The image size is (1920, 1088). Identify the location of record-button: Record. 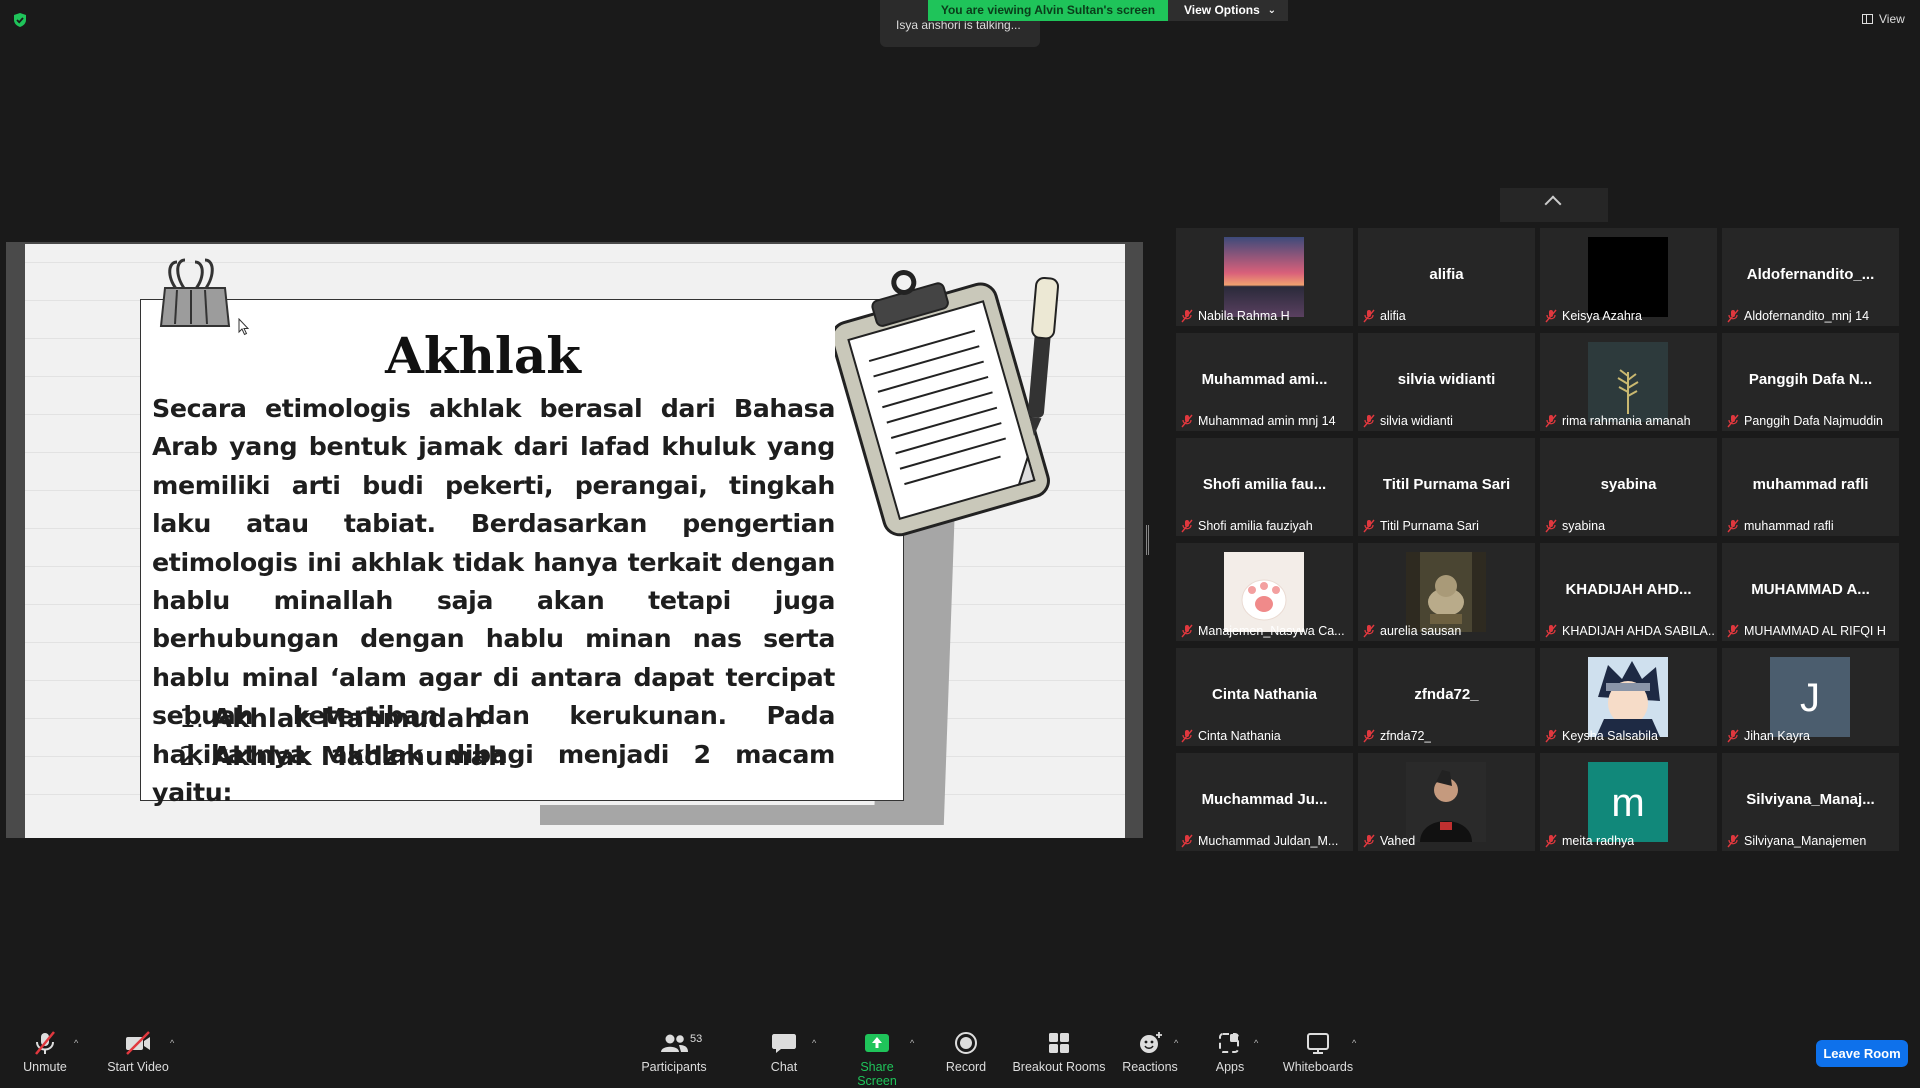
(966, 1052).